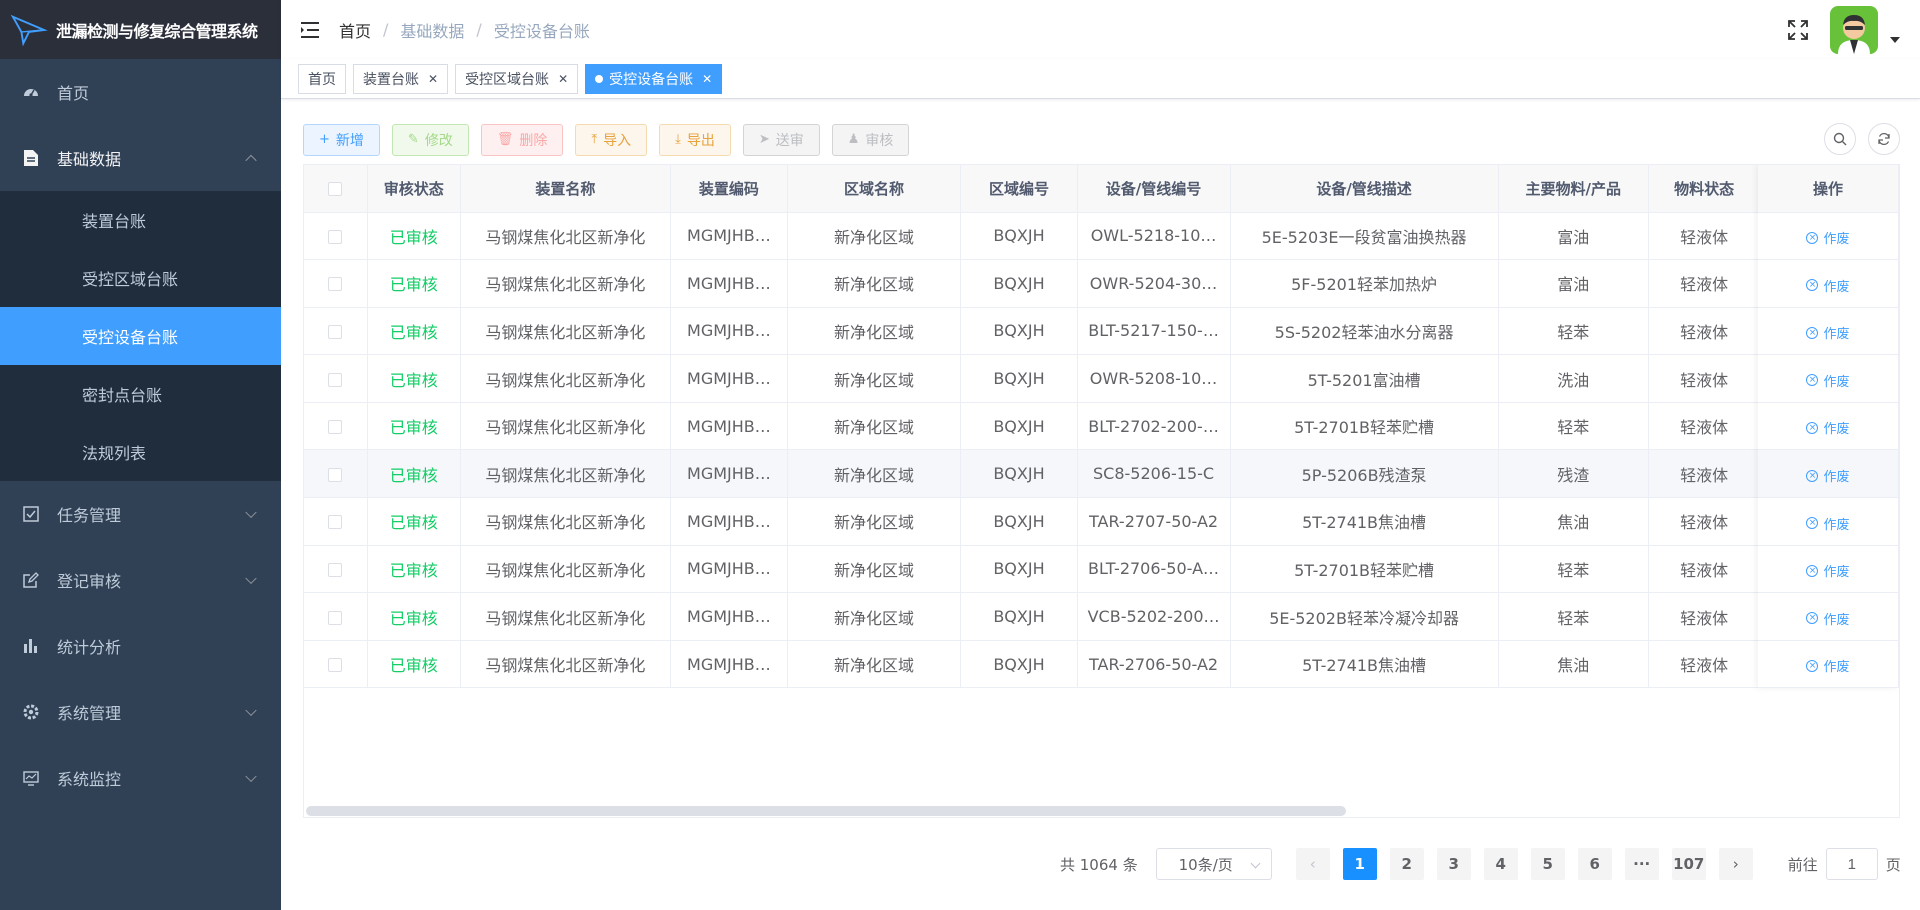 This screenshot has width=1920, height=910. I want to click on tag-area-ledger: 受控区域台账 ✕, so click(517, 78).